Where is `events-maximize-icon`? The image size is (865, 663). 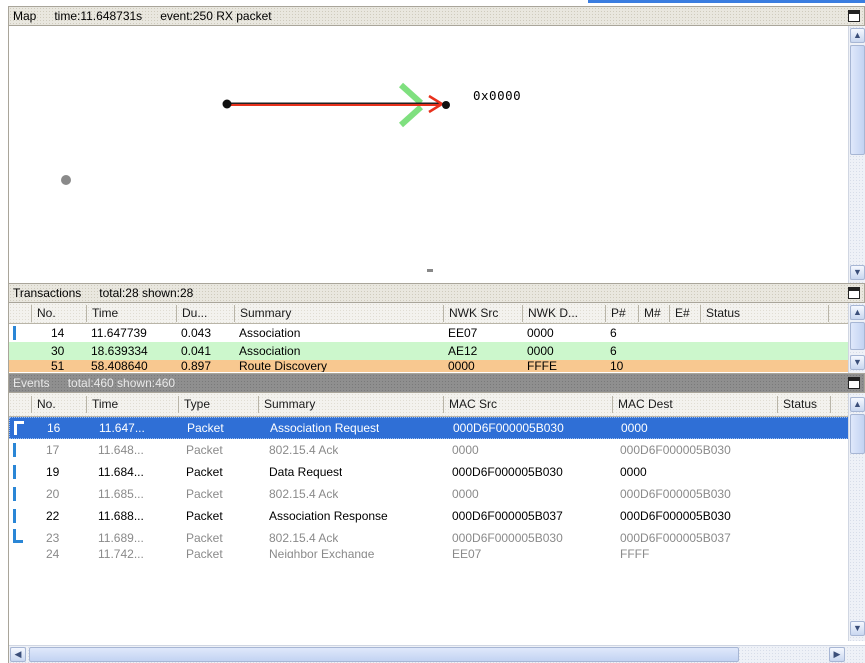
events-maximize-icon is located at coordinates (854, 383).